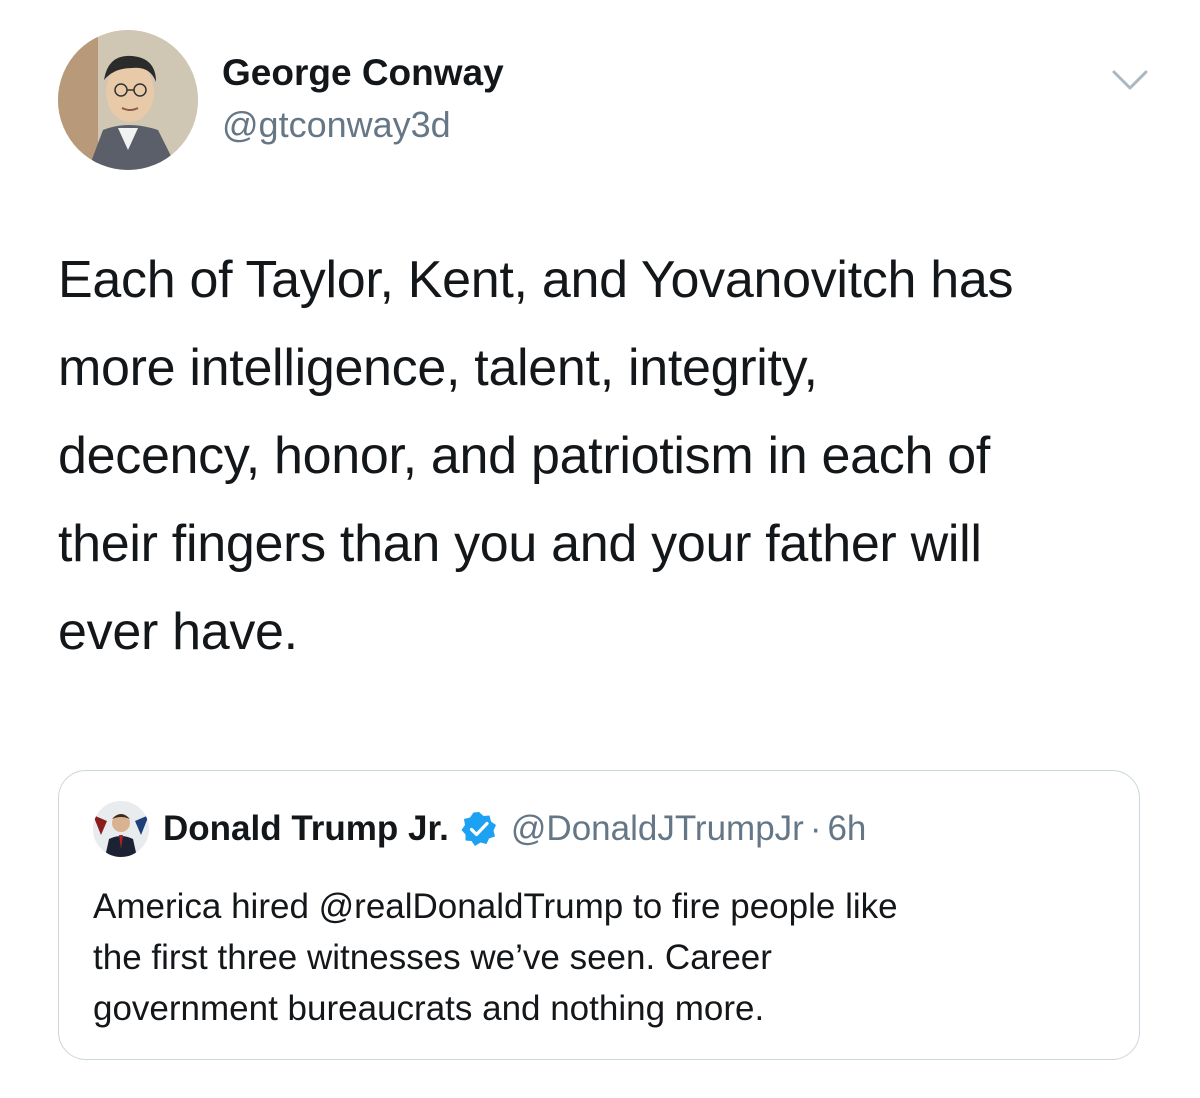 The height and width of the screenshot is (1098, 1200). Describe the element at coordinates (336, 125) in the screenshot. I see `author-handle: @gtconway3d` at that location.